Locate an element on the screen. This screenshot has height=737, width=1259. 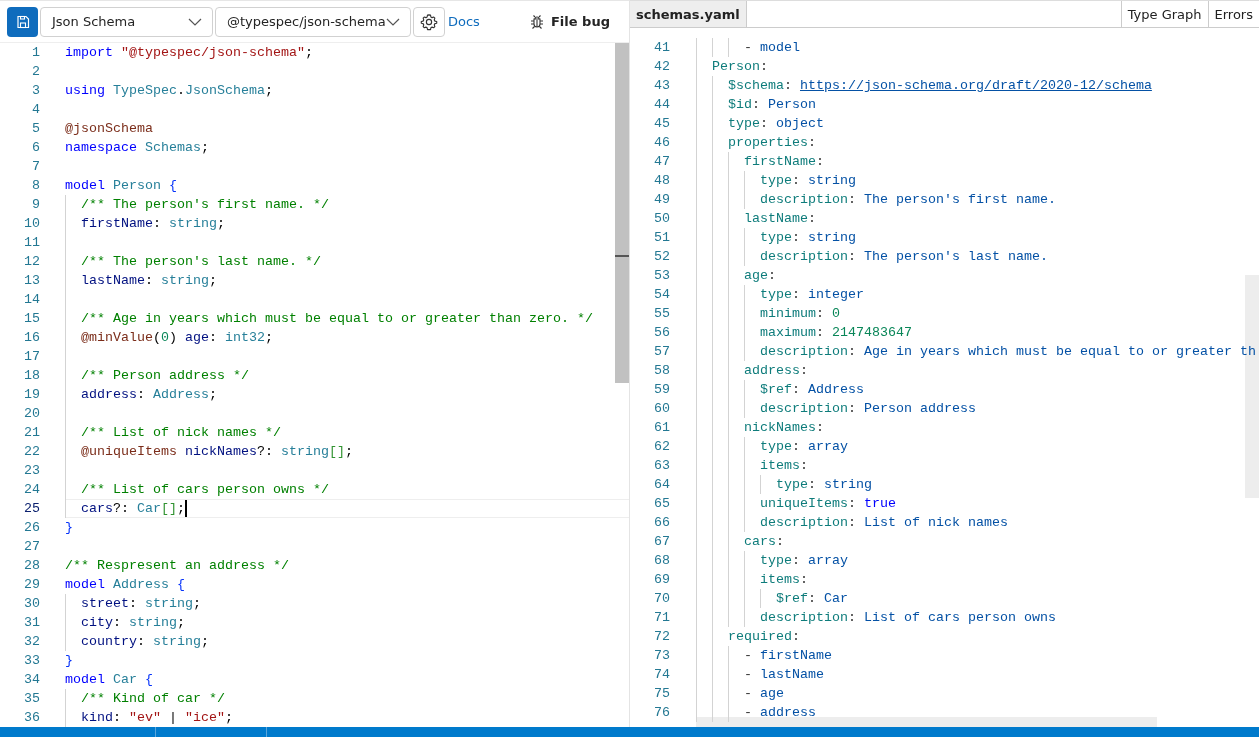
line-number: 47 is located at coordinates (661, 162).